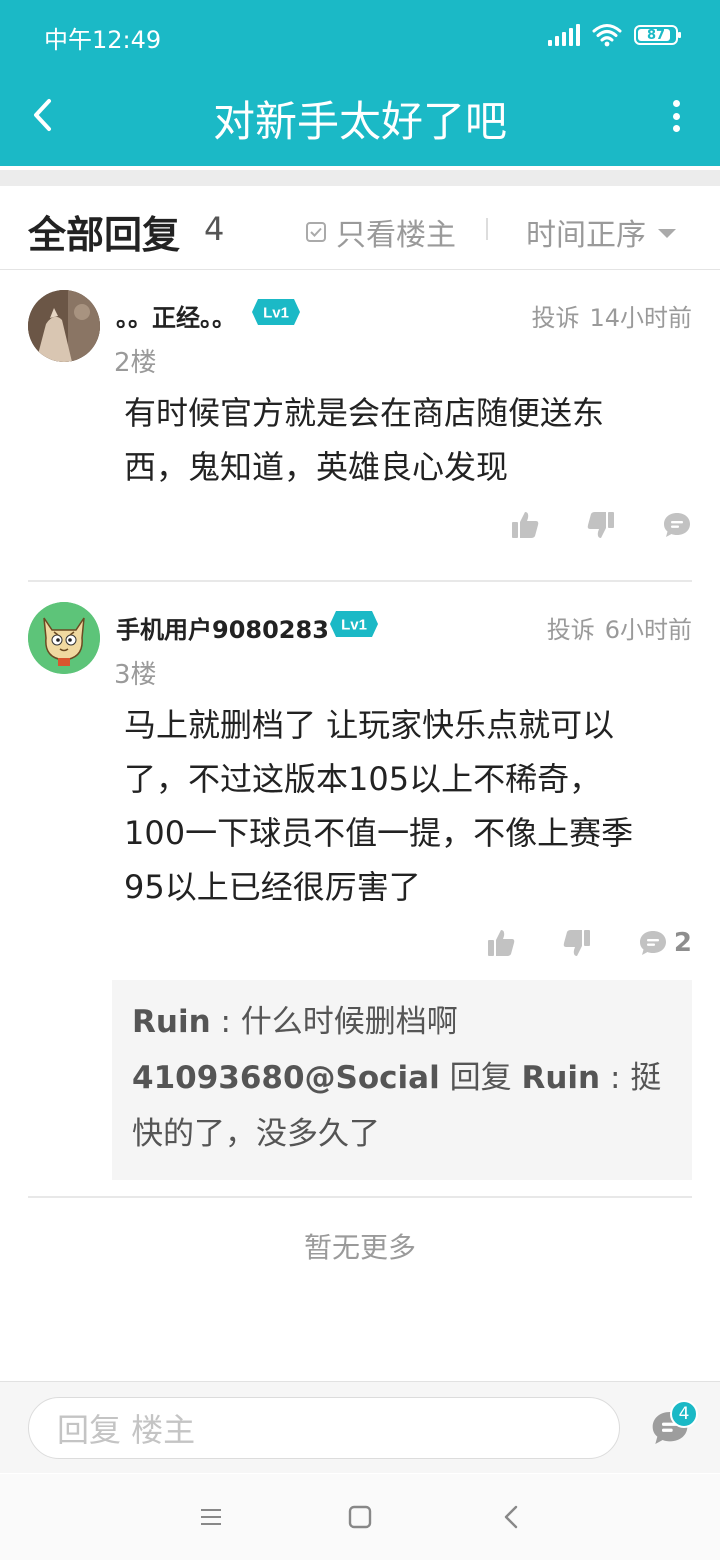 Image resolution: width=720 pixels, height=1560 pixels. What do you see at coordinates (404, 440) in the screenshot?
I see `reply-content: 有时候官方就是会在商店随便送东 西，鬼知道，英雄良心发现` at bounding box center [404, 440].